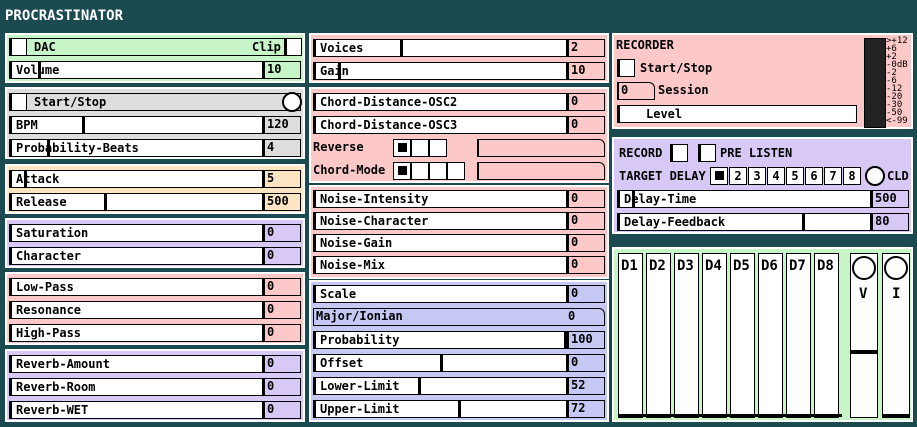 The height and width of the screenshot is (427, 917). Describe the element at coordinates (136, 256) in the screenshot. I see `character-slider: Character` at that location.